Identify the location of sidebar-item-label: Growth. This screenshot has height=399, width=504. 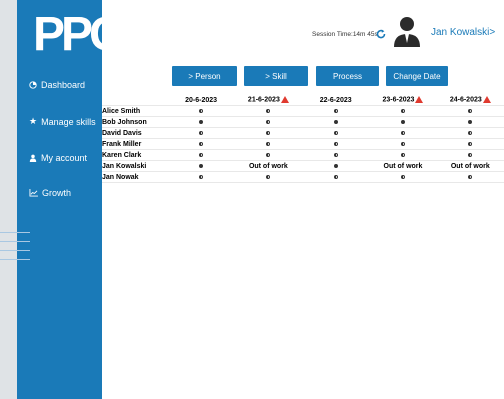
(57, 193).